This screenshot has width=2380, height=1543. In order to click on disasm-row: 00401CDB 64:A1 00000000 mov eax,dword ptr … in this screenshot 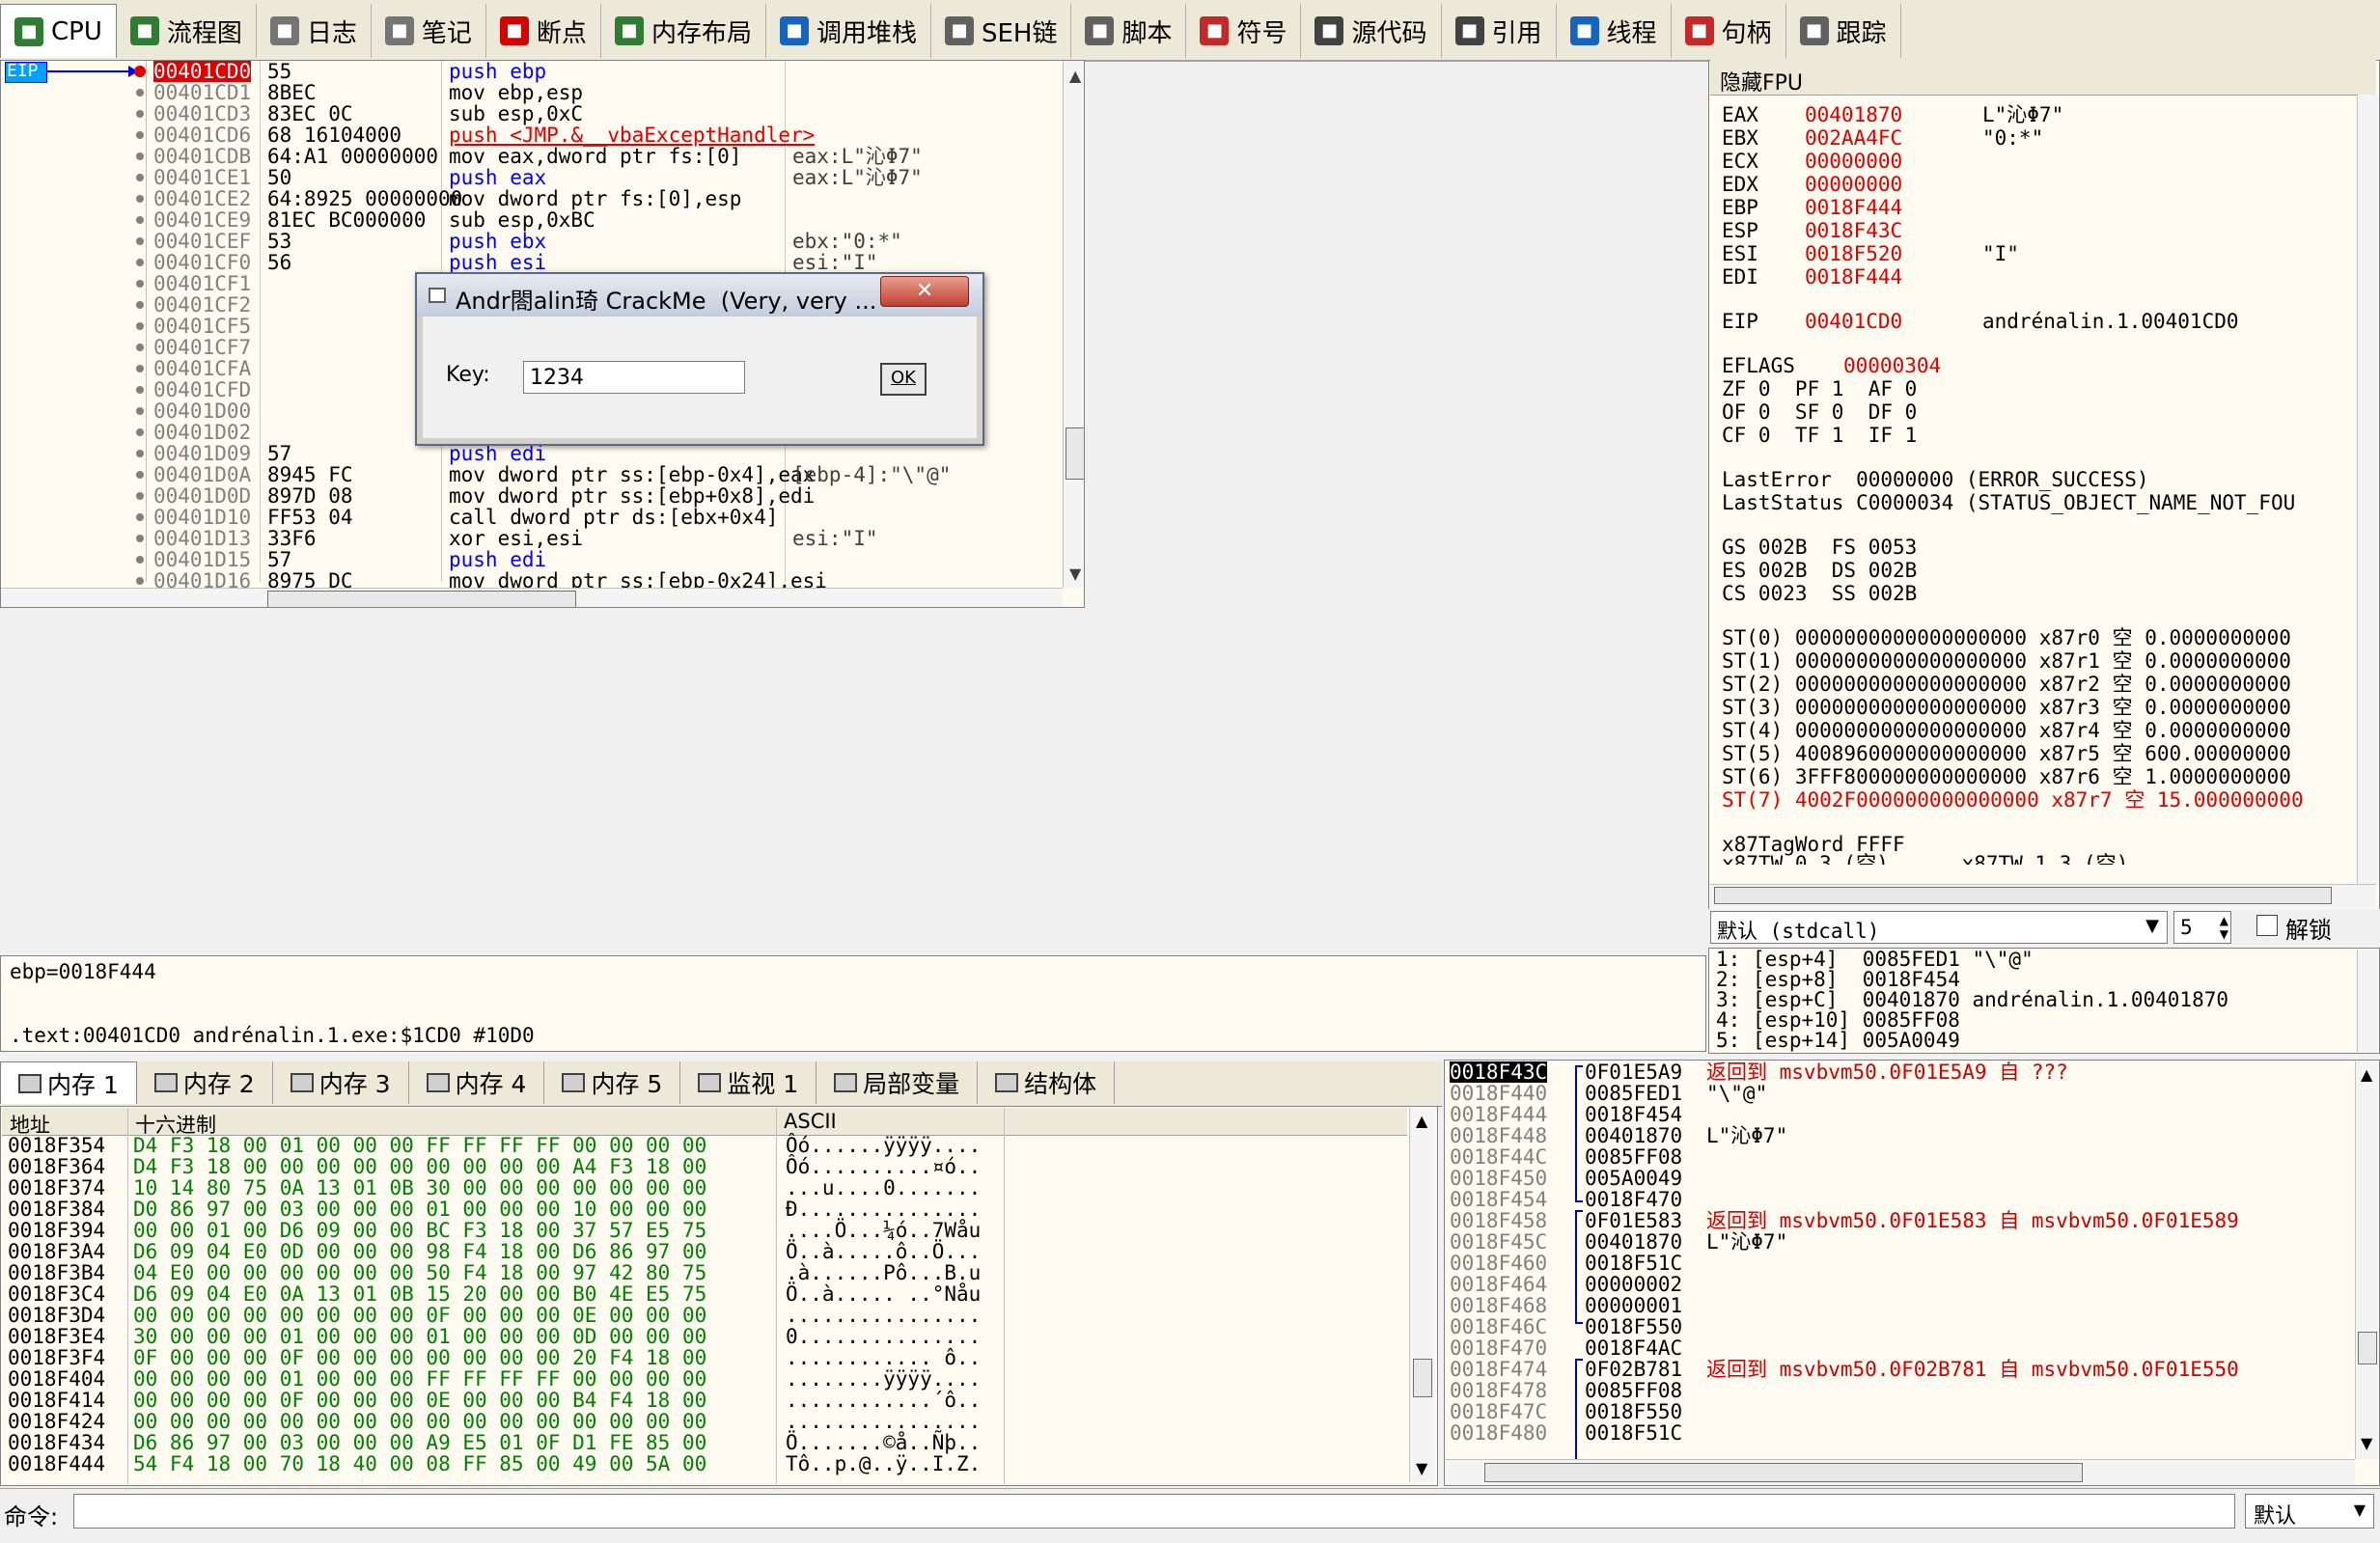, I will do `click(532, 156)`.